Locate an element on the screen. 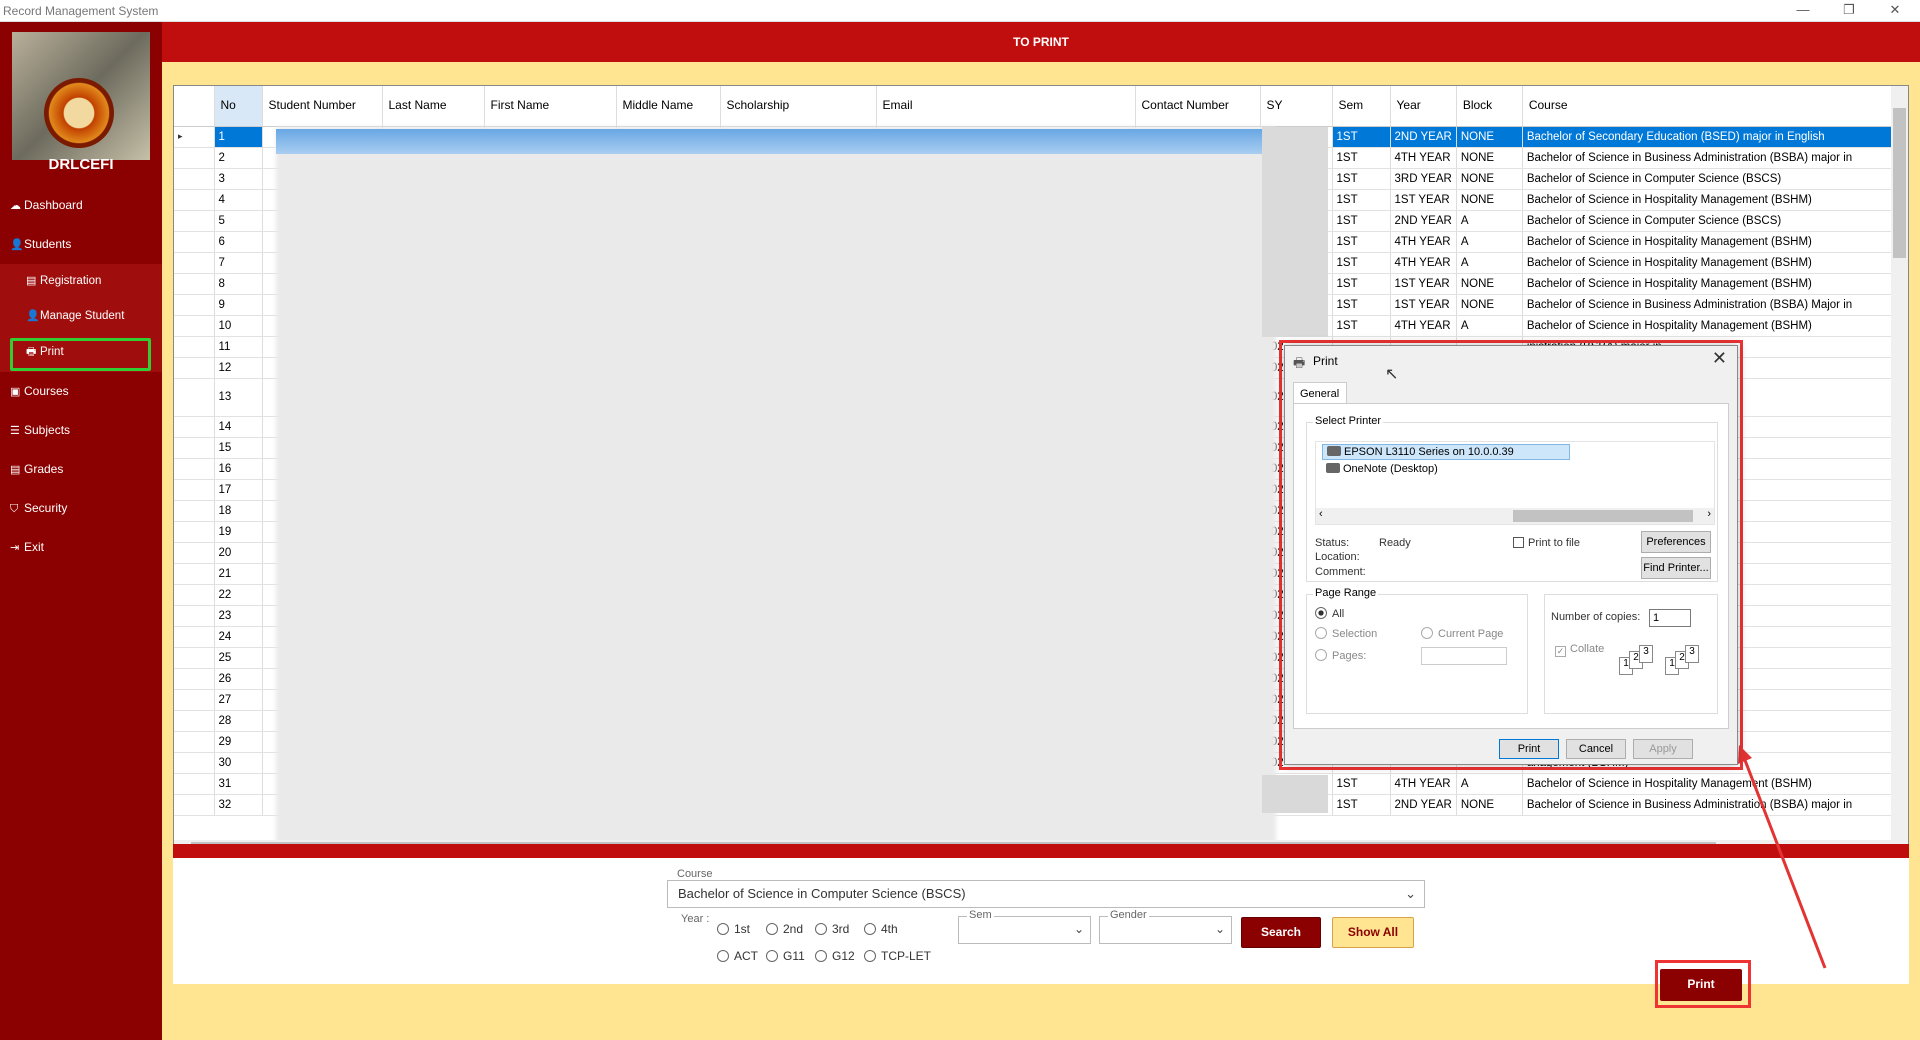  column-header: First Name is located at coordinates (550, 106).